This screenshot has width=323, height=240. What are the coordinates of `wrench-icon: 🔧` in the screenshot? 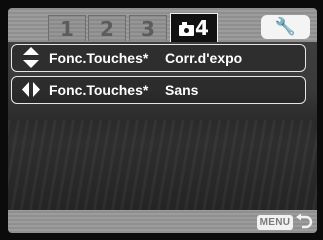 It's located at (285, 27).